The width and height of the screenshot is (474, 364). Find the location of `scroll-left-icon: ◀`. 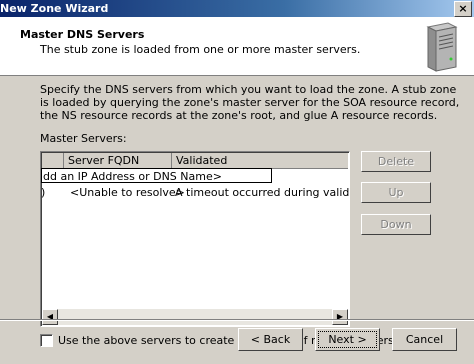

scroll-left-icon: ◀ is located at coordinates (50, 317).